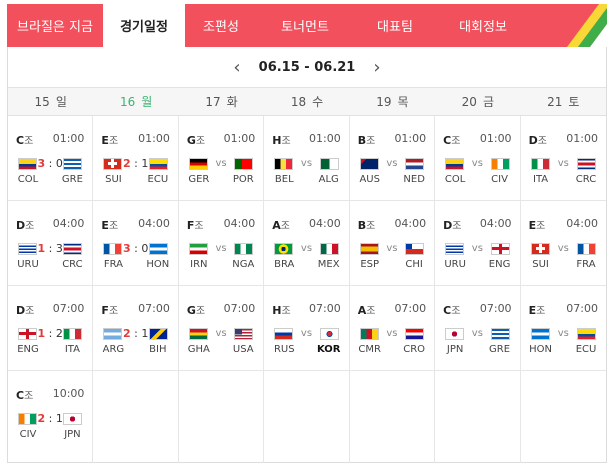 Image resolution: width=613 pixels, height=469 pixels. I want to click on match-cell: C조 10:00 2 : 1 CIV JPN, so click(51, 417).